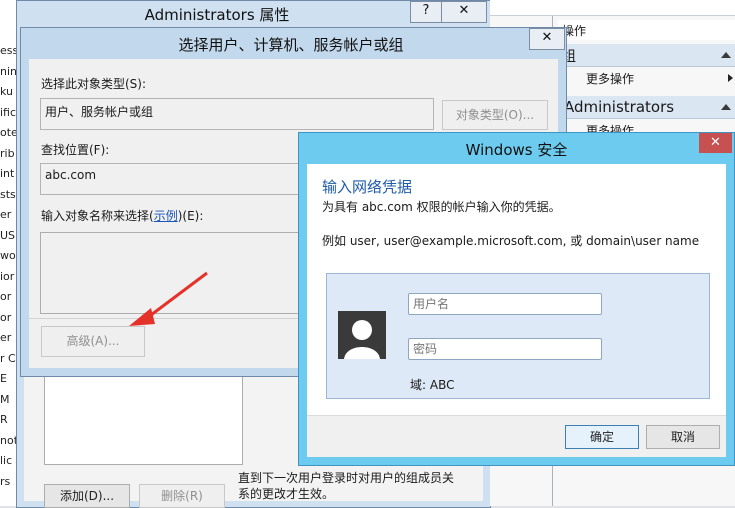 The height and width of the screenshot is (508, 735). I want to click on remove-button: 删除(R), so click(182, 496).